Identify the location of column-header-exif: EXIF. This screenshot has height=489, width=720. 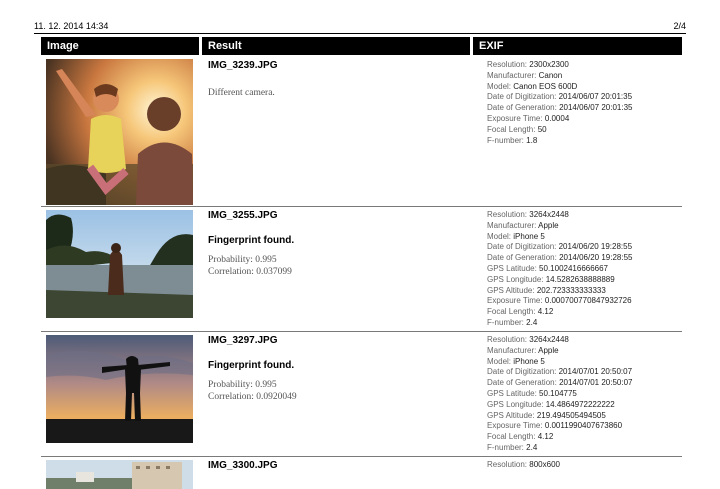
(577, 46).